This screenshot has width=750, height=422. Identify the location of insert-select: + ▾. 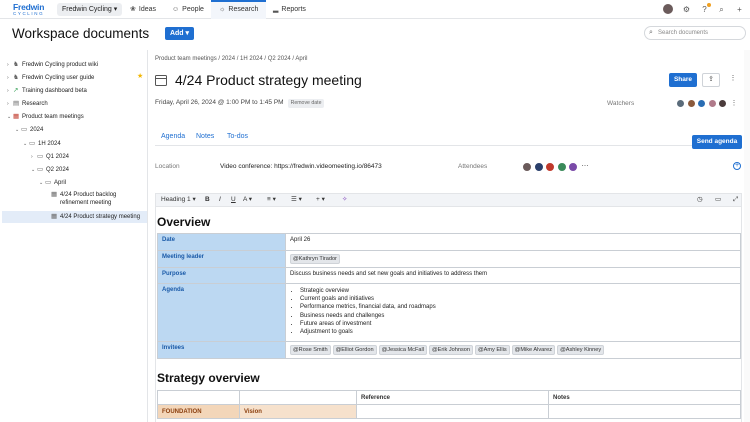
(320, 200).